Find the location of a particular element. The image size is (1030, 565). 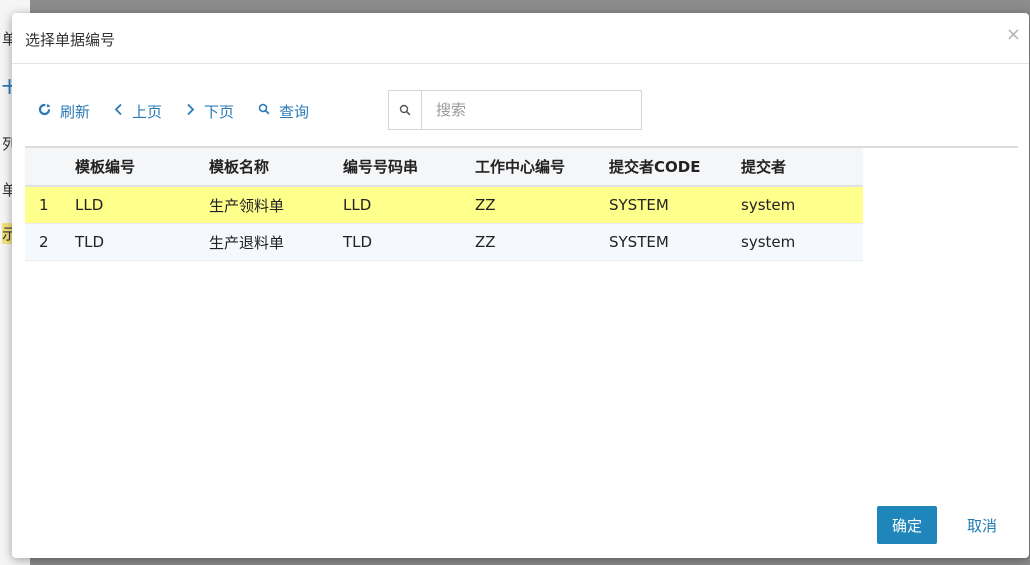

table-row: 1 LLD 生产领料单 LLD ZZ SYSTEM system is located at coordinates (444, 205).